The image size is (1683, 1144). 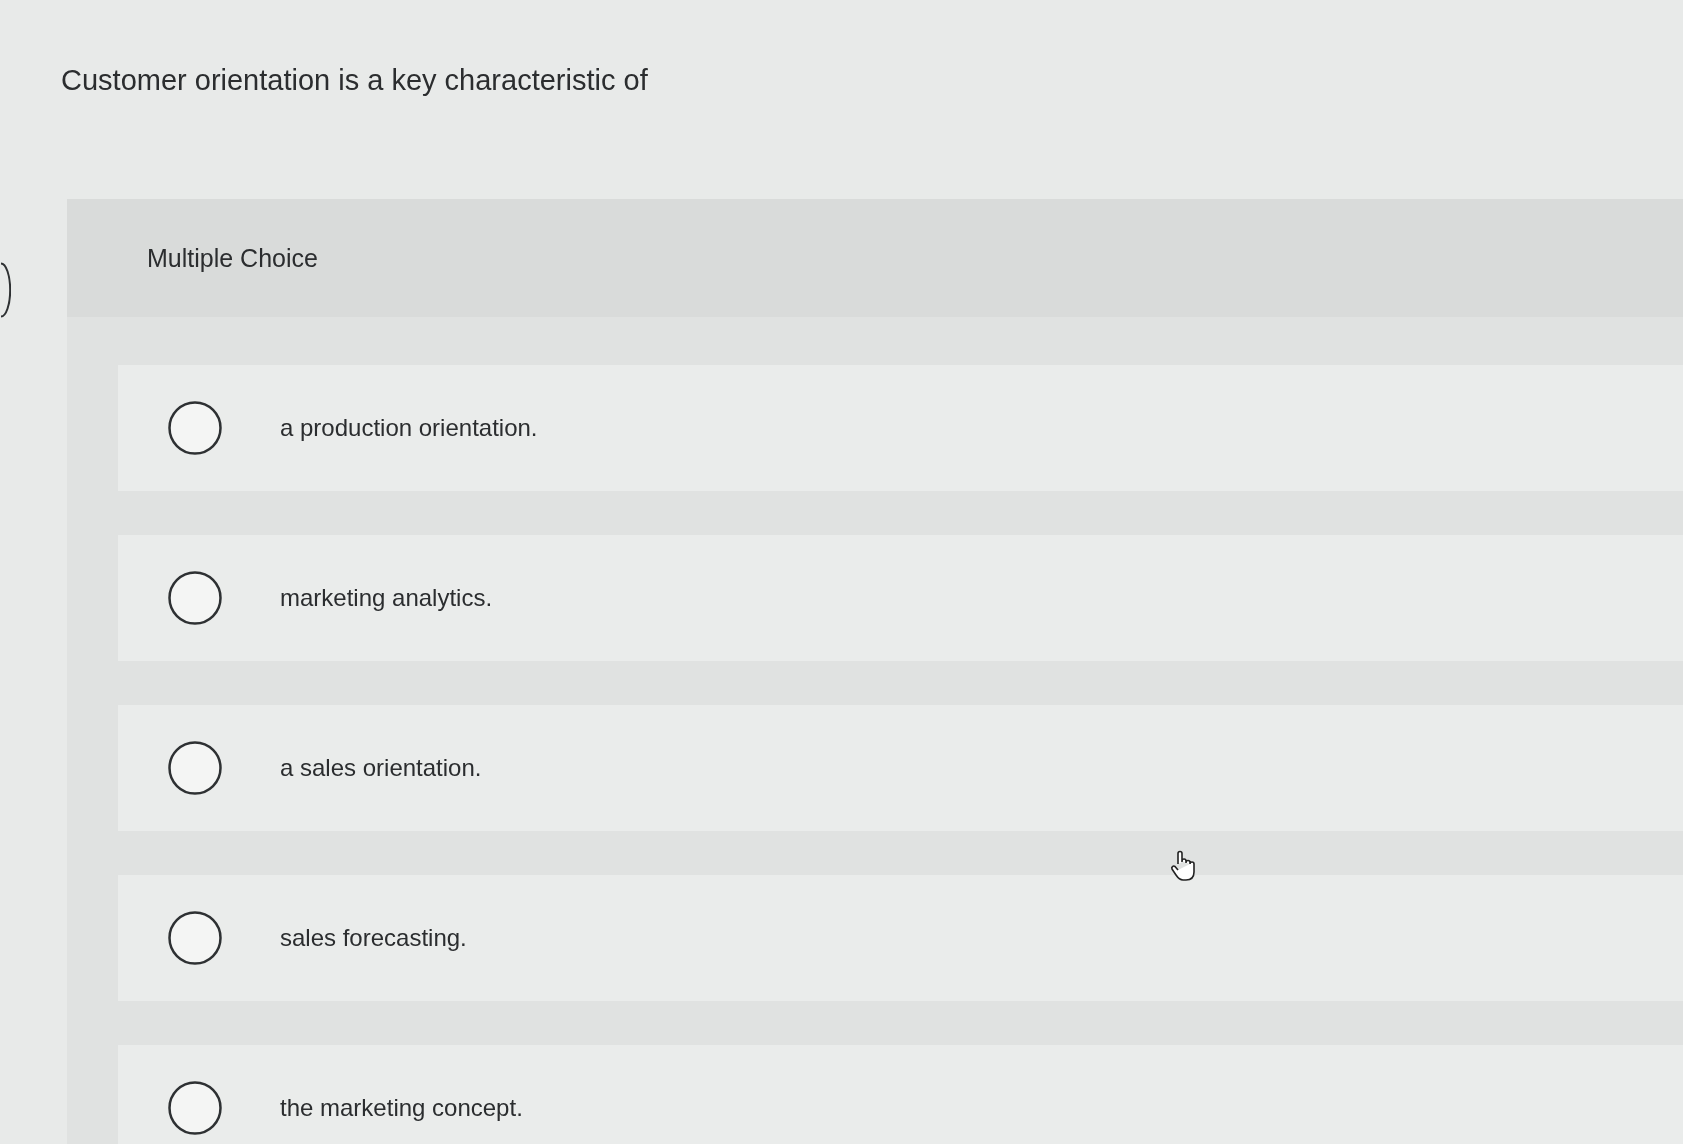 What do you see at coordinates (900, 598) in the screenshot?
I see `answer-option: marketing analytics.` at bounding box center [900, 598].